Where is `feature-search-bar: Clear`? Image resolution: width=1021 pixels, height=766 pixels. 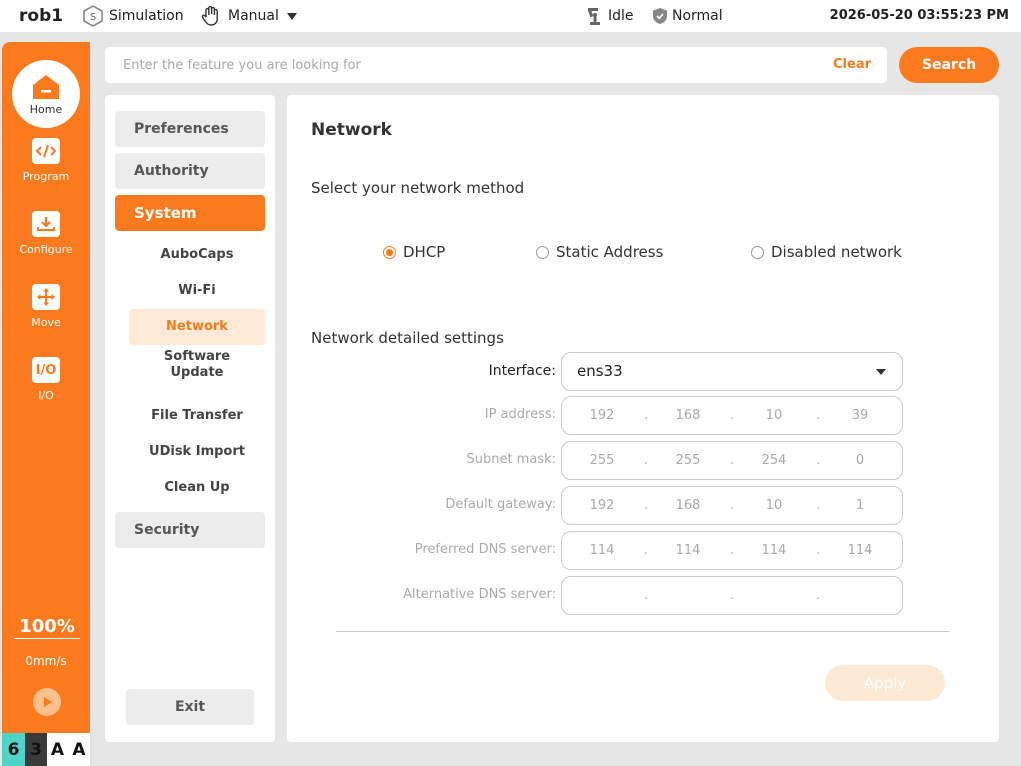 feature-search-bar: Clear is located at coordinates (496, 65).